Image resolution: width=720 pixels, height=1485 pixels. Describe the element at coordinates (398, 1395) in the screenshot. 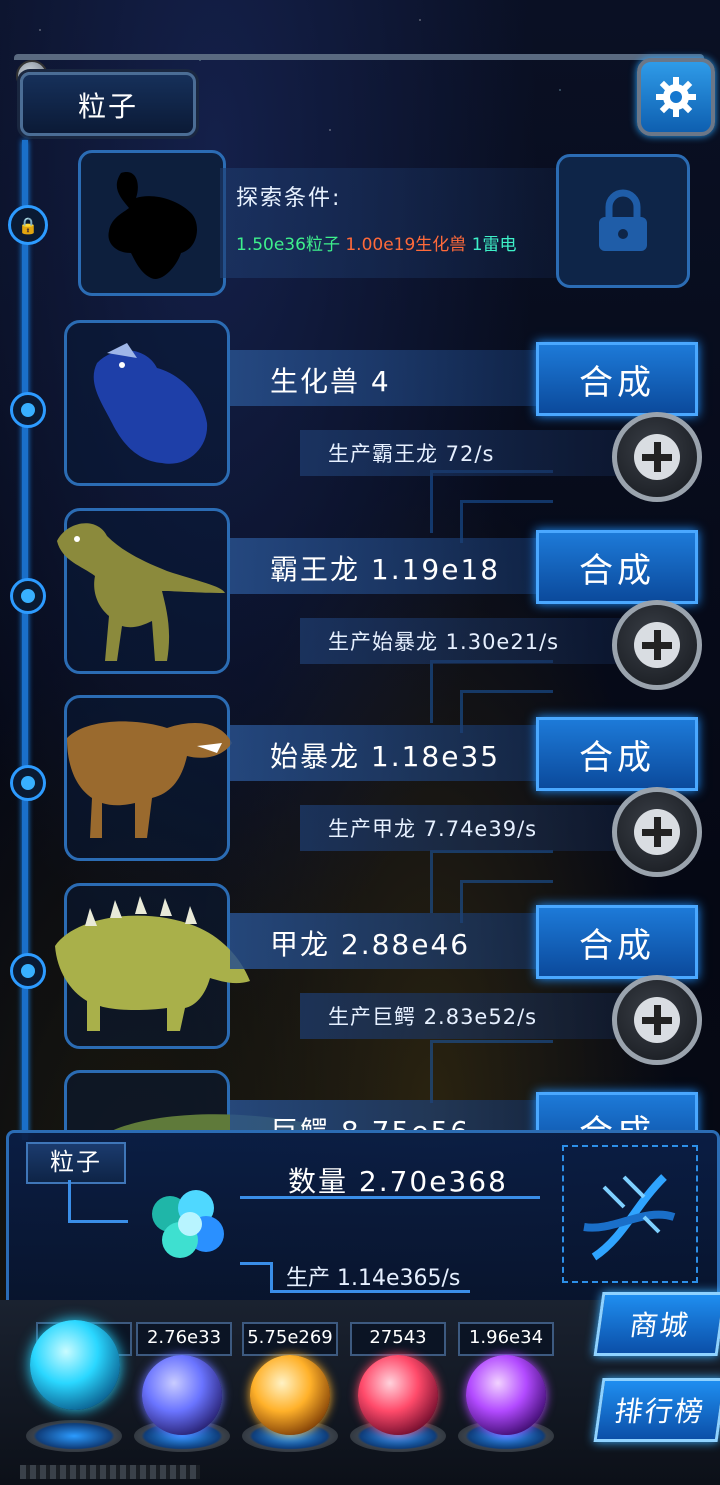

I see `brain-orb-icon` at that location.